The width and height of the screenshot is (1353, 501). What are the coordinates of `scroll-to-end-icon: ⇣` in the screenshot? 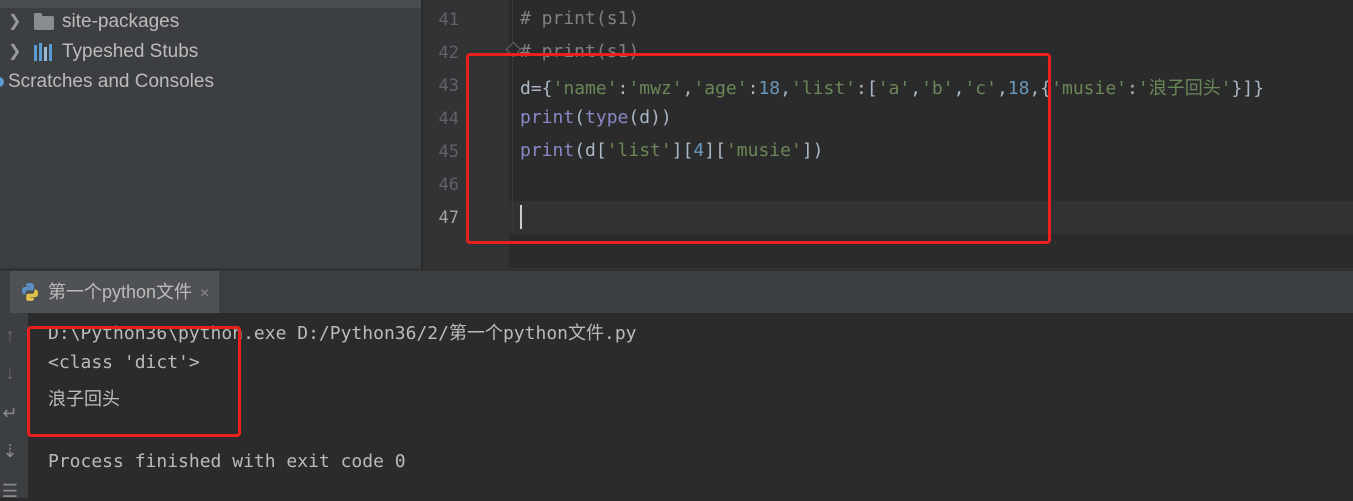 It's located at (10, 451).